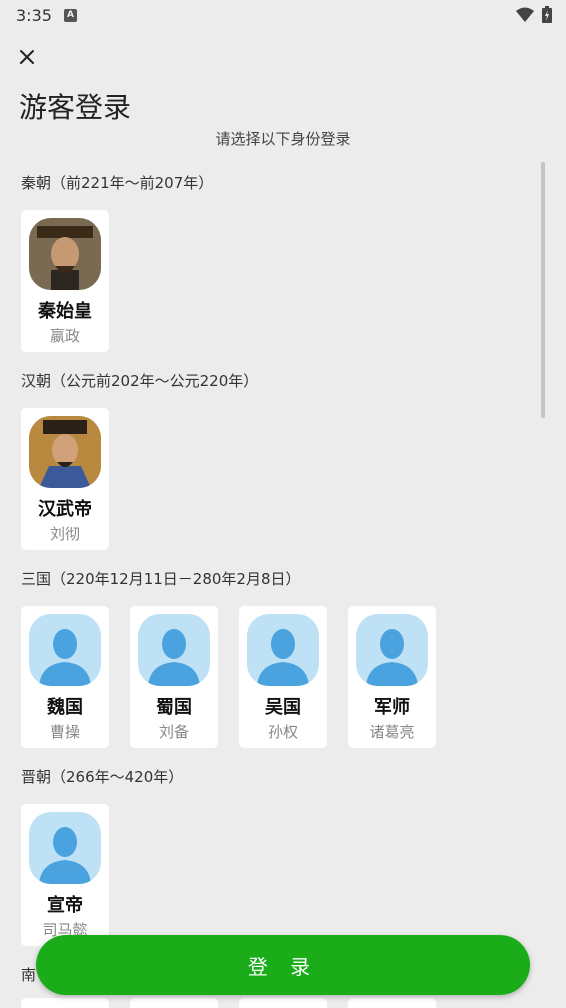 The image size is (566, 1008). Describe the element at coordinates (64, 534) in the screenshot. I see `card-subname: 刘彻` at that location.